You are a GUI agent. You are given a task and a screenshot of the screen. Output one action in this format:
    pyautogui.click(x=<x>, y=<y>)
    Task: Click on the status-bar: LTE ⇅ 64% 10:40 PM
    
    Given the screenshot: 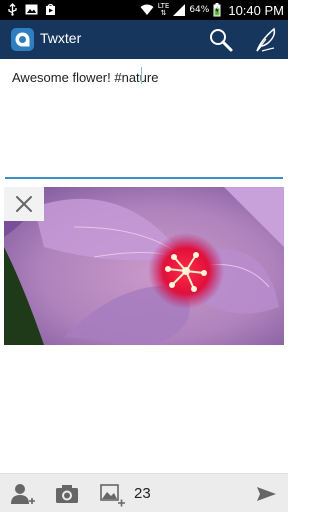 What is the action you would take?
    pyautogui.click(x=144, y=10)
    